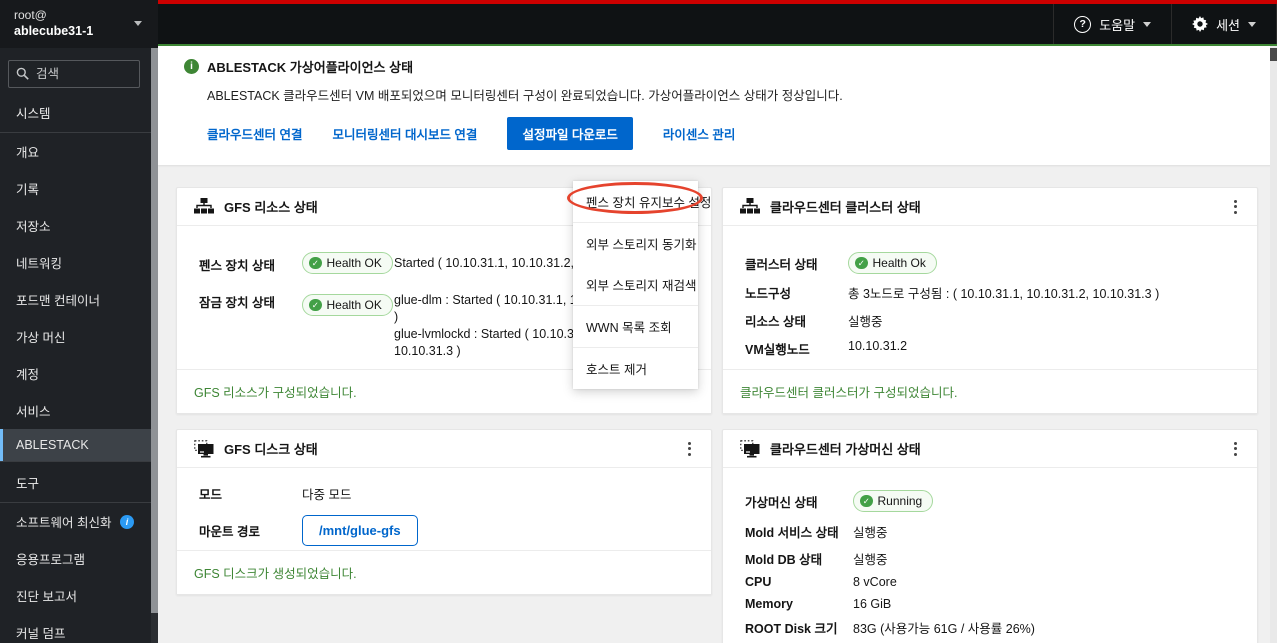 The width and height of the screenshot is (1277, 643). What do you see at coordinates (570, 133) in the screenshot?
I see `download-config-button: 설정파일 다운로드` at bounding box center [570, 133].